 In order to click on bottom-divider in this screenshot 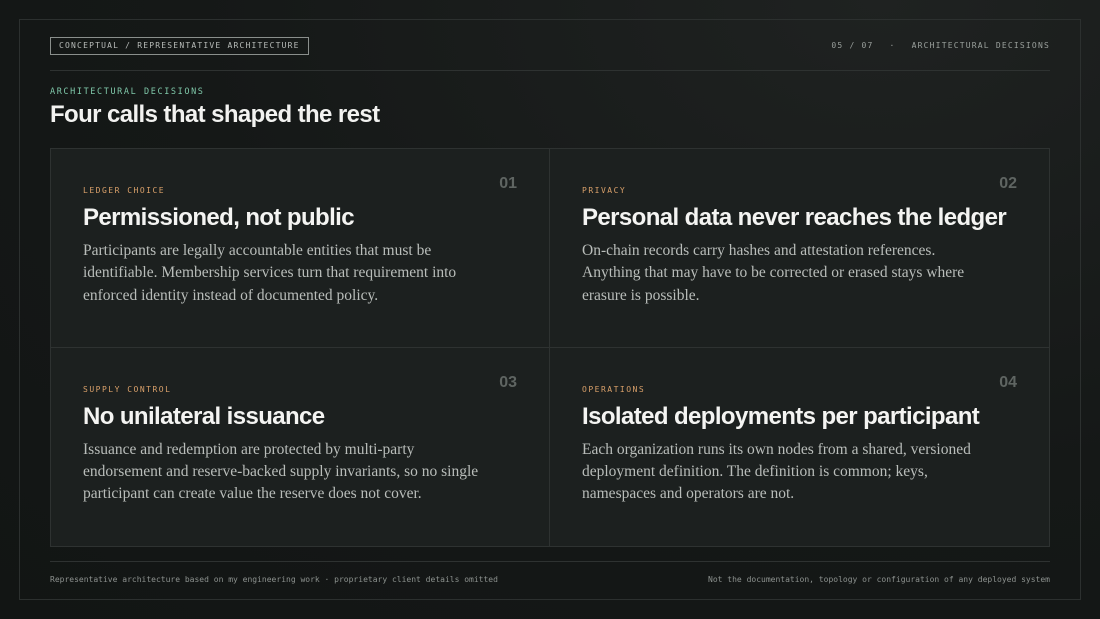, I will do `click(550, 561)`.